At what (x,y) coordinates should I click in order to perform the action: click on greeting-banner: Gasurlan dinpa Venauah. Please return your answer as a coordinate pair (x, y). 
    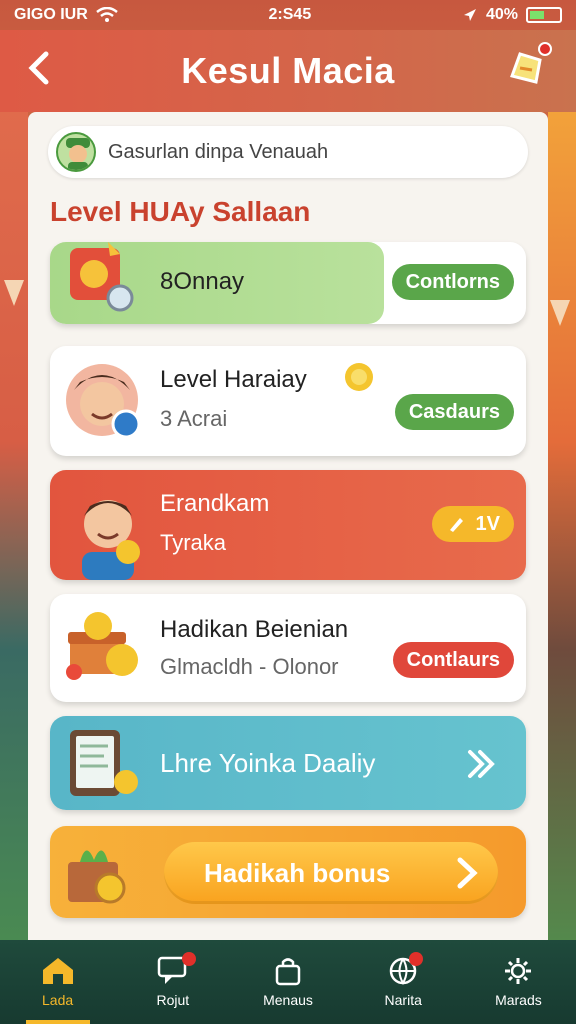
    Looking at the image, I should click on (288, 152).